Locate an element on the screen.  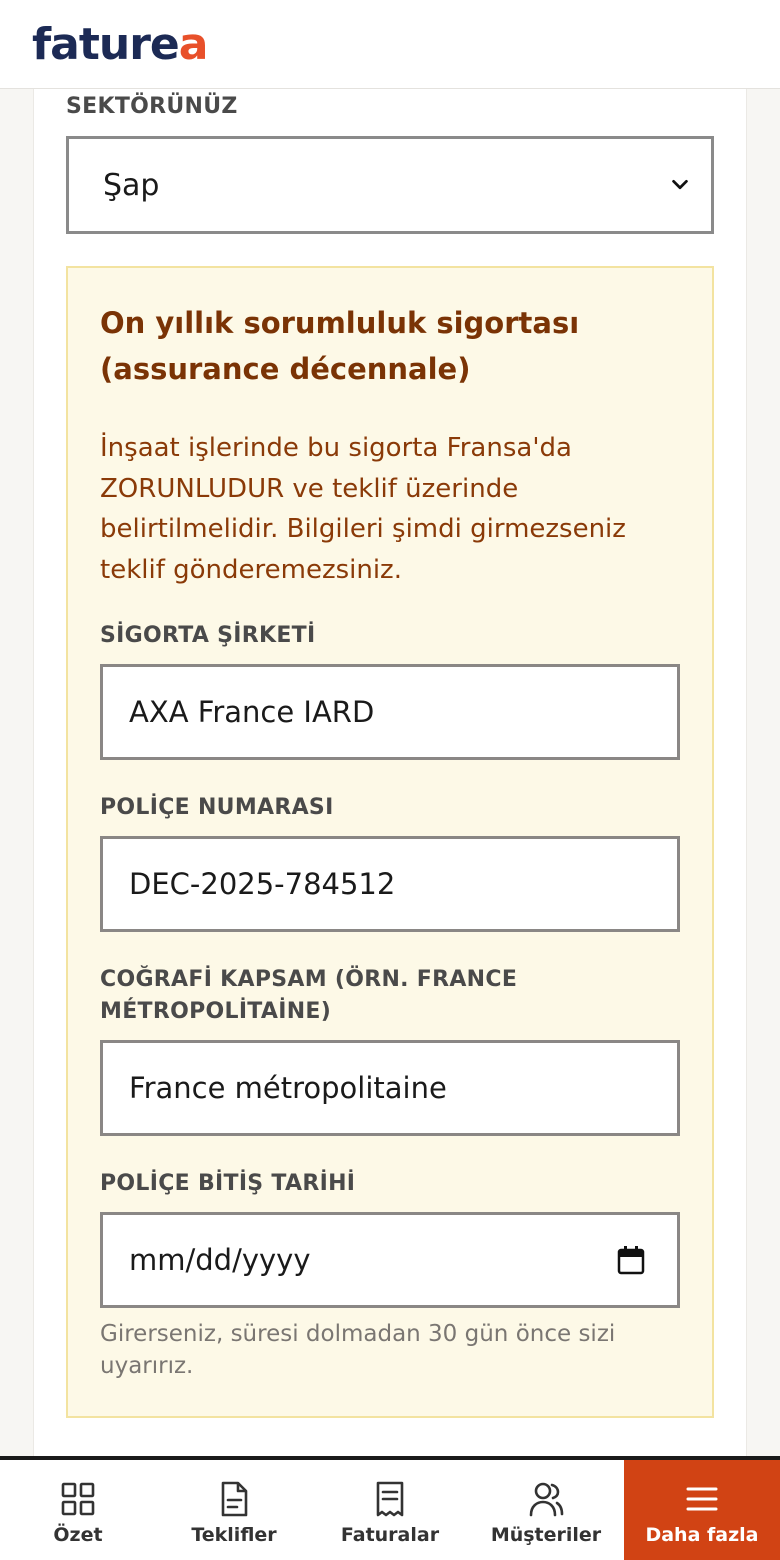
sector-select-value: Şap is located at coordinates (131, 185).